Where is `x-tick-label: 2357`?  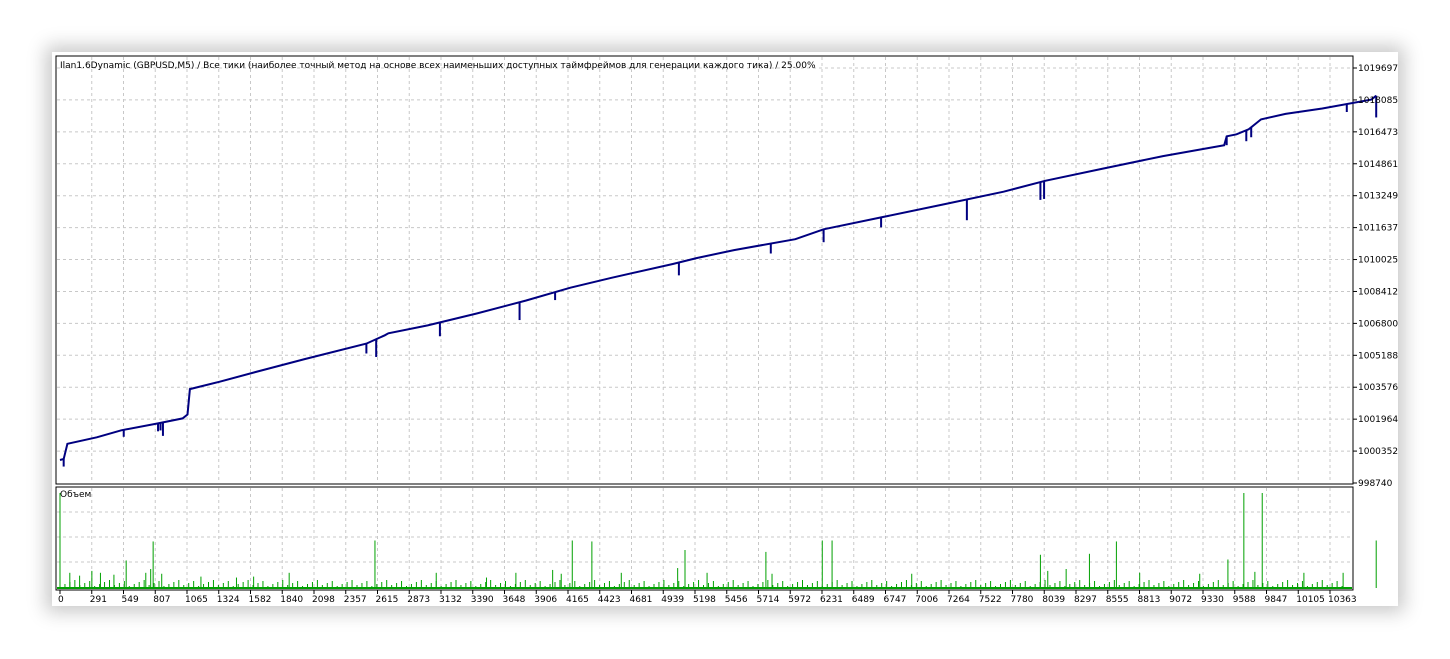
x-tick-label: 2357 is located at coordinates (355, 600).